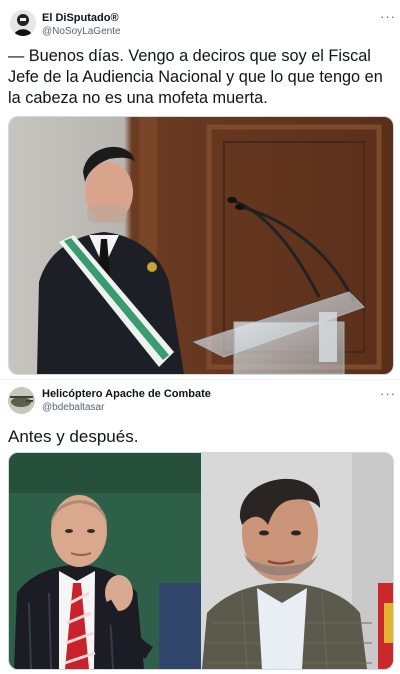 Image resolution: width=400 pixels, height=674 pixels. Describe the element at coordinates (126, 394) in the screenshot. I see `author-name: Helicóptero Apache de Combate` at that location.